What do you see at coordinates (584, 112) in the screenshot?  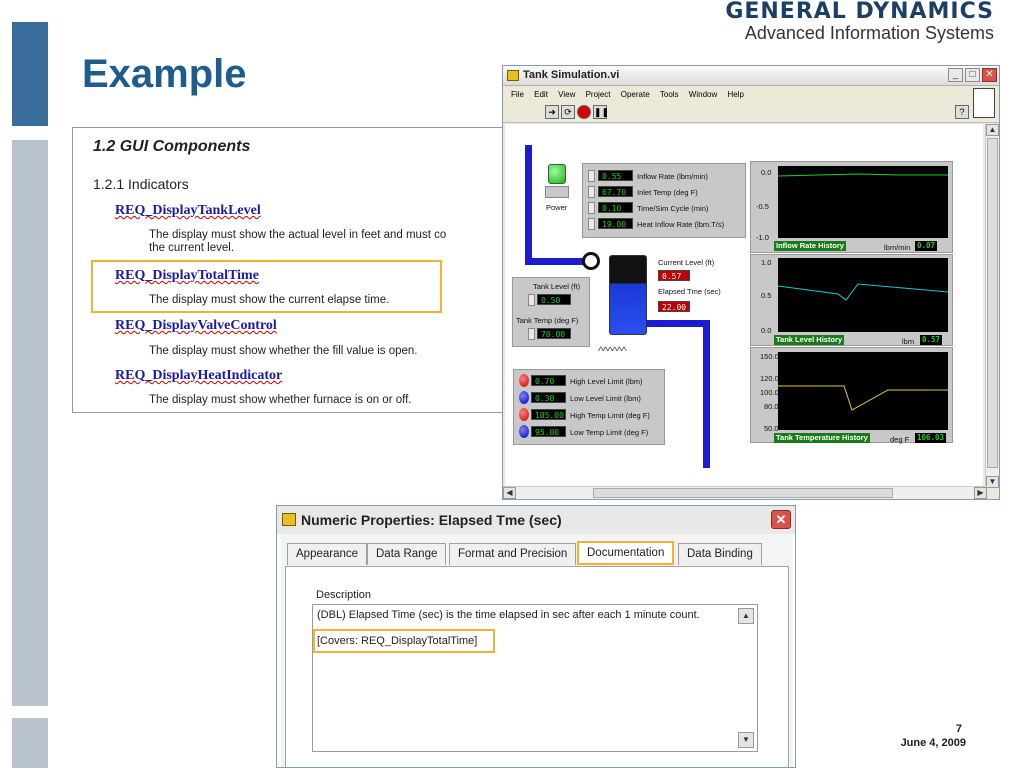 I see `abort-icon` at bounding box center [584, 112].